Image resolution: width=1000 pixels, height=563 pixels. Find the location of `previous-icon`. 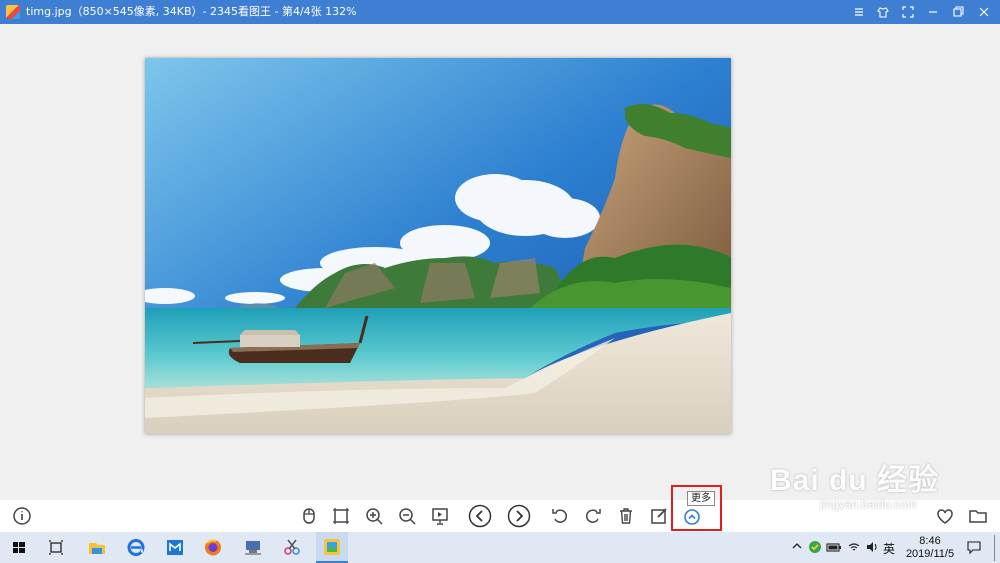

previous-icon is located at coordinates (480, 516).